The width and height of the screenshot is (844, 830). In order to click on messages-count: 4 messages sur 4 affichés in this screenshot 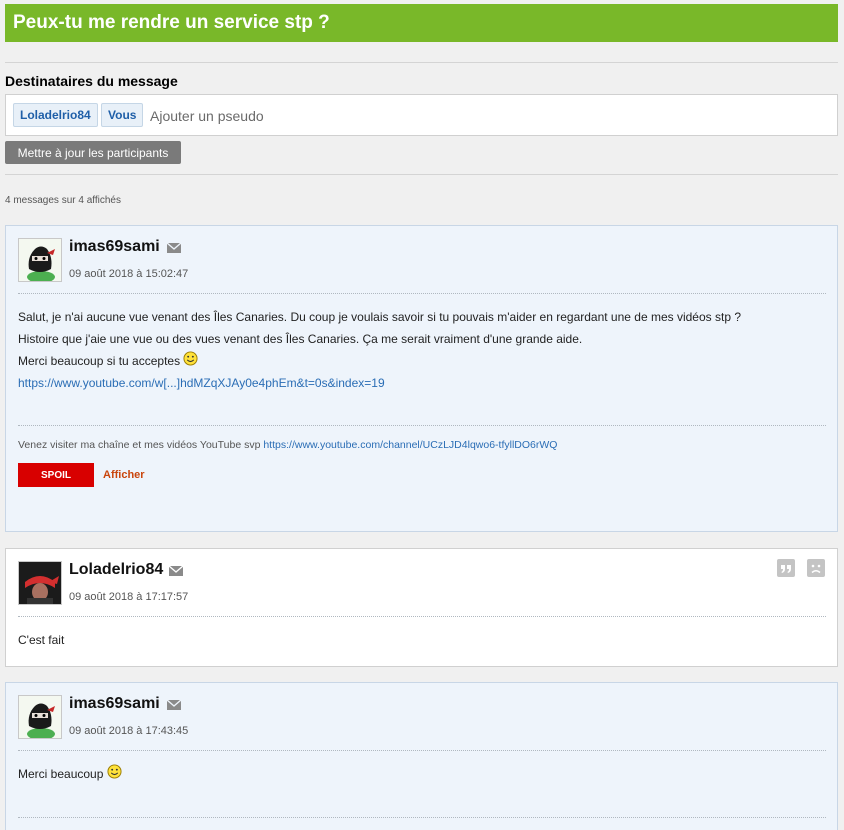, I will do `click(63, 200)`.